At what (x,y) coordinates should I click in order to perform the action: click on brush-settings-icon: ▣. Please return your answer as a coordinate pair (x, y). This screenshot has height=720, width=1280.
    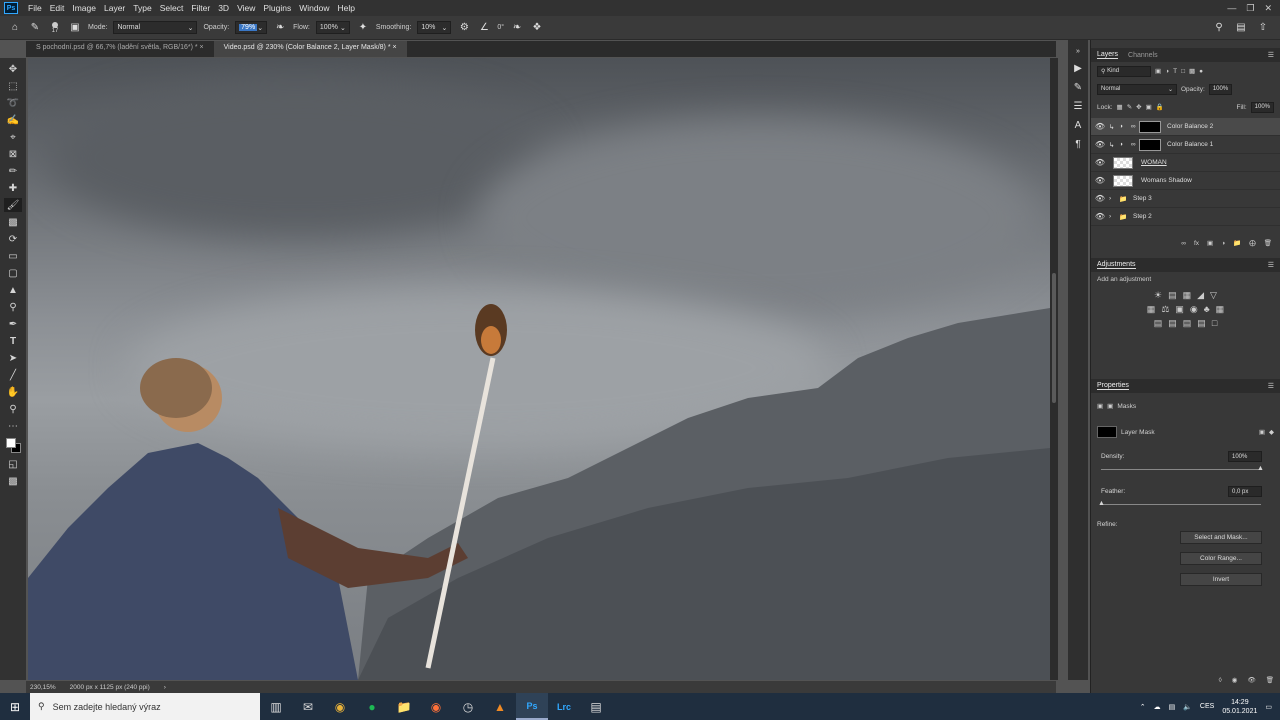
    Looking at the image, I should click on (75, 28).